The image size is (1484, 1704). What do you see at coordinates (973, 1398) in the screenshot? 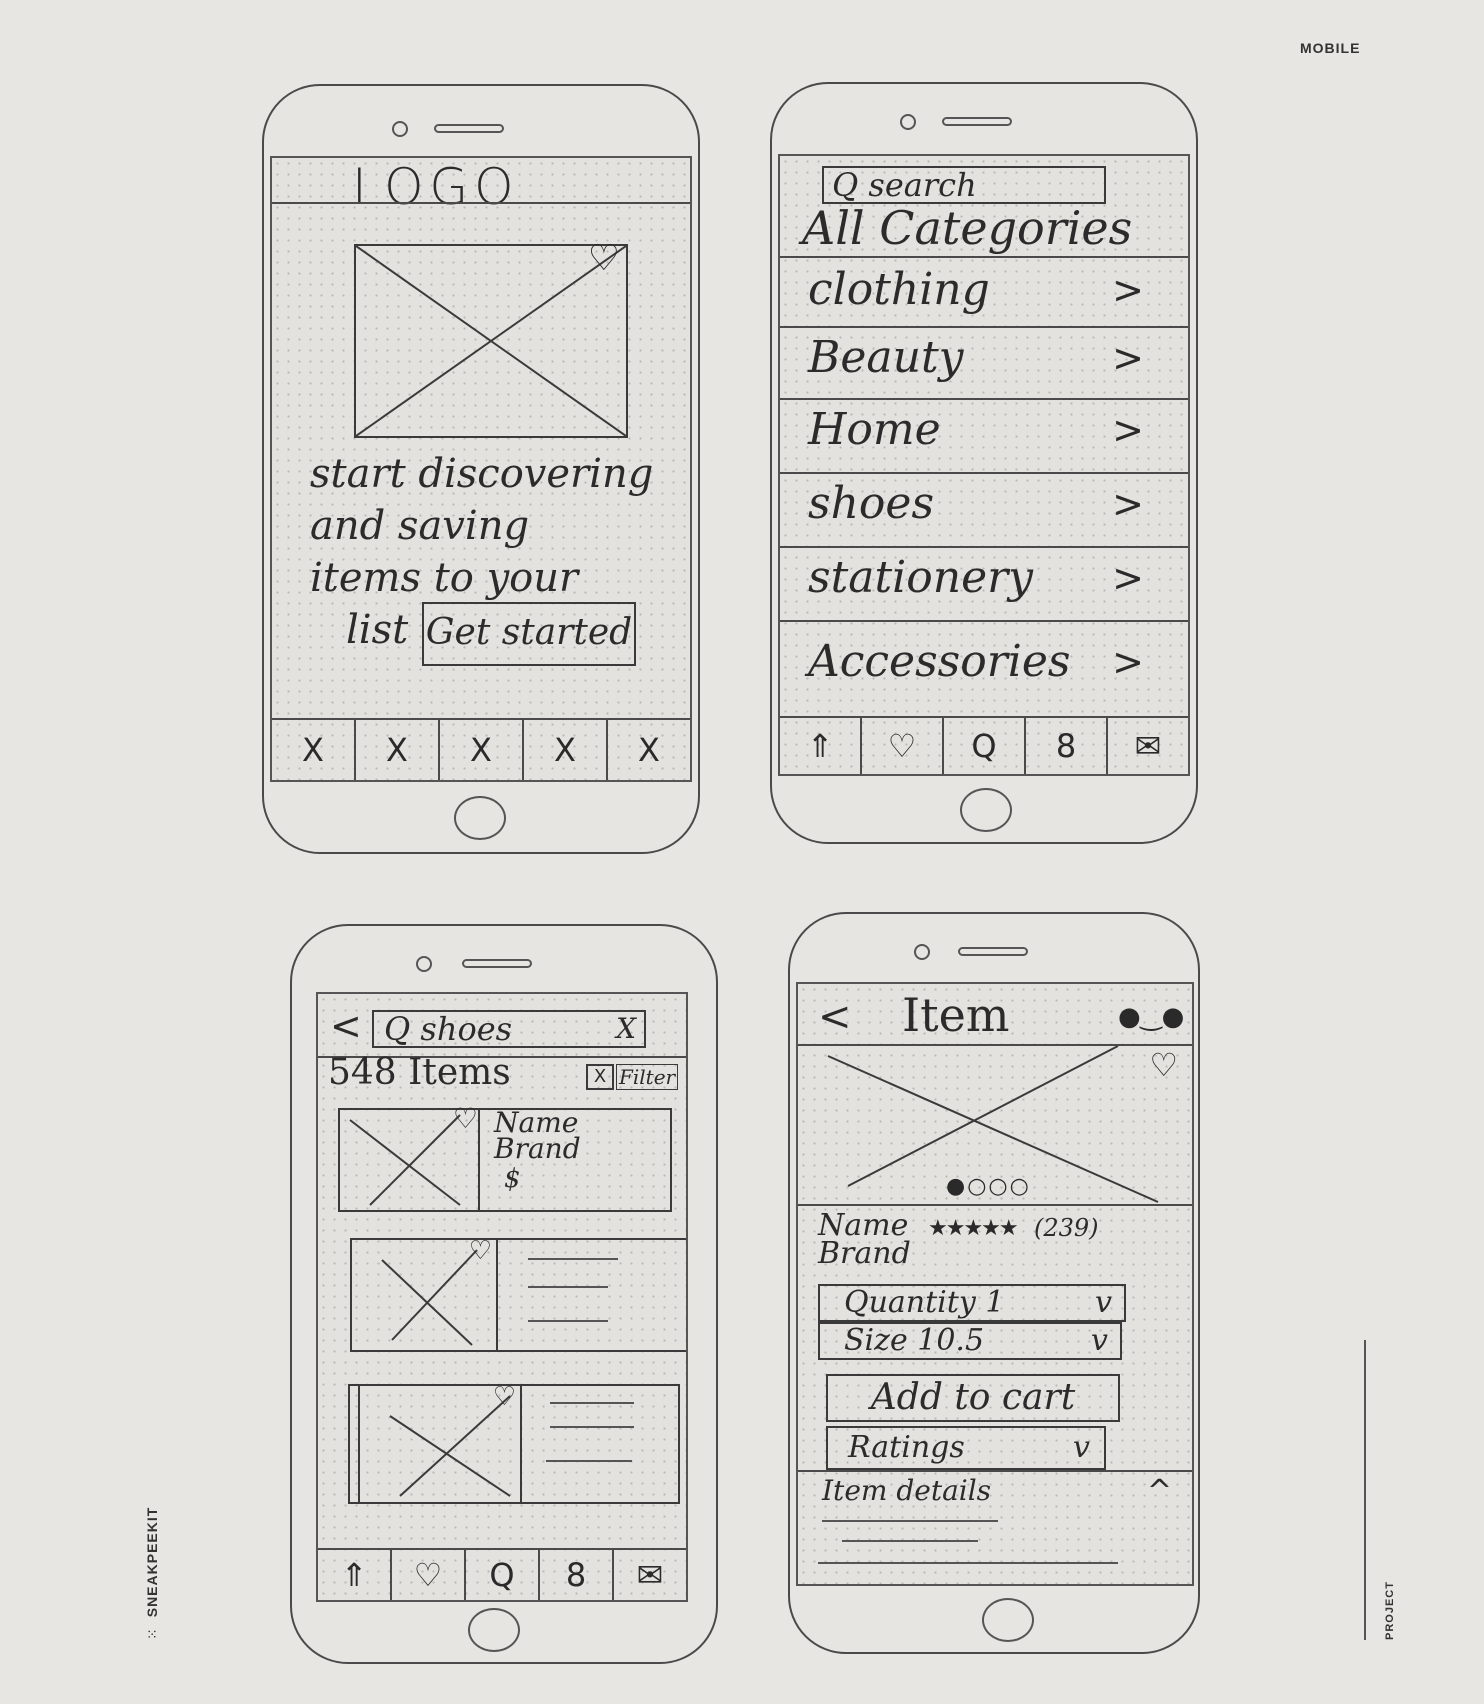
I see `add-to-cart-button: Add to cart` at bounding box center [973, 1398].